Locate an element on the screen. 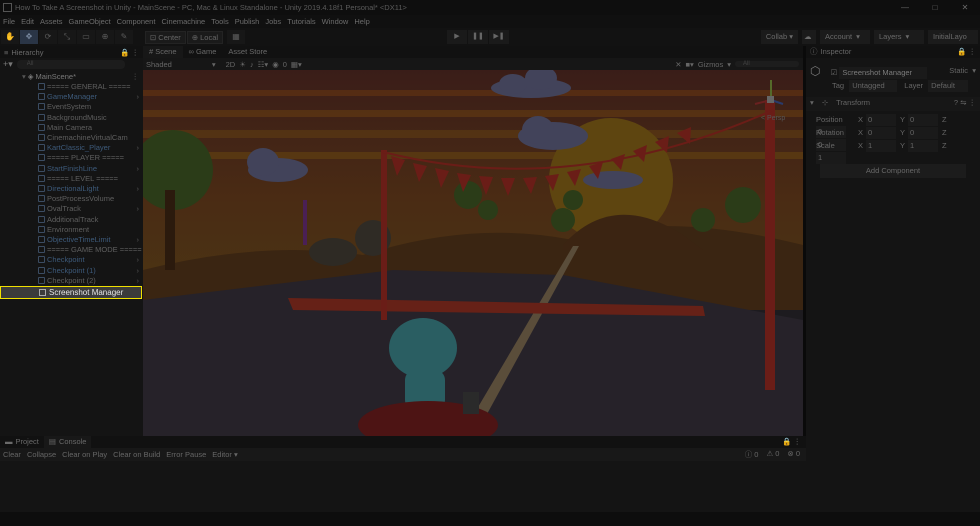 Image resolution: width=980 pixels, height=526 pixels. tab-asset-store: Asset Store is located at coordinates (247, 52).